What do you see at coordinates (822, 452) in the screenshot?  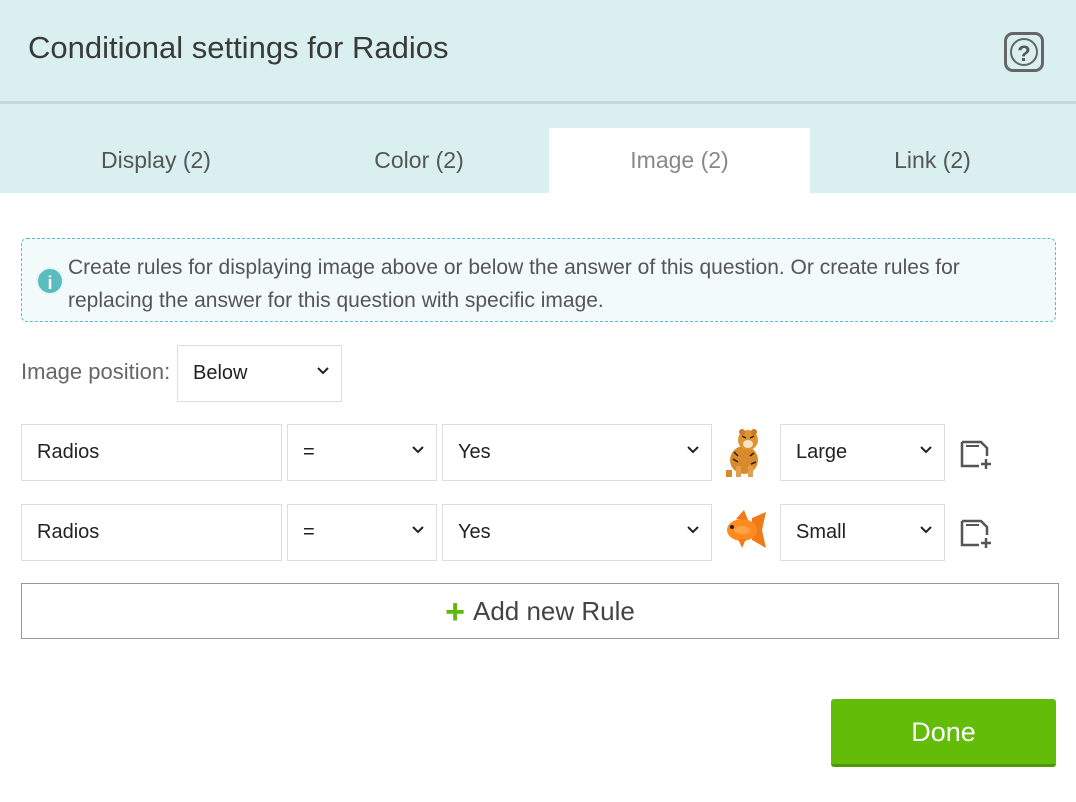 I see `rule-1-size-value: Large` at bounding box center [822, 452].